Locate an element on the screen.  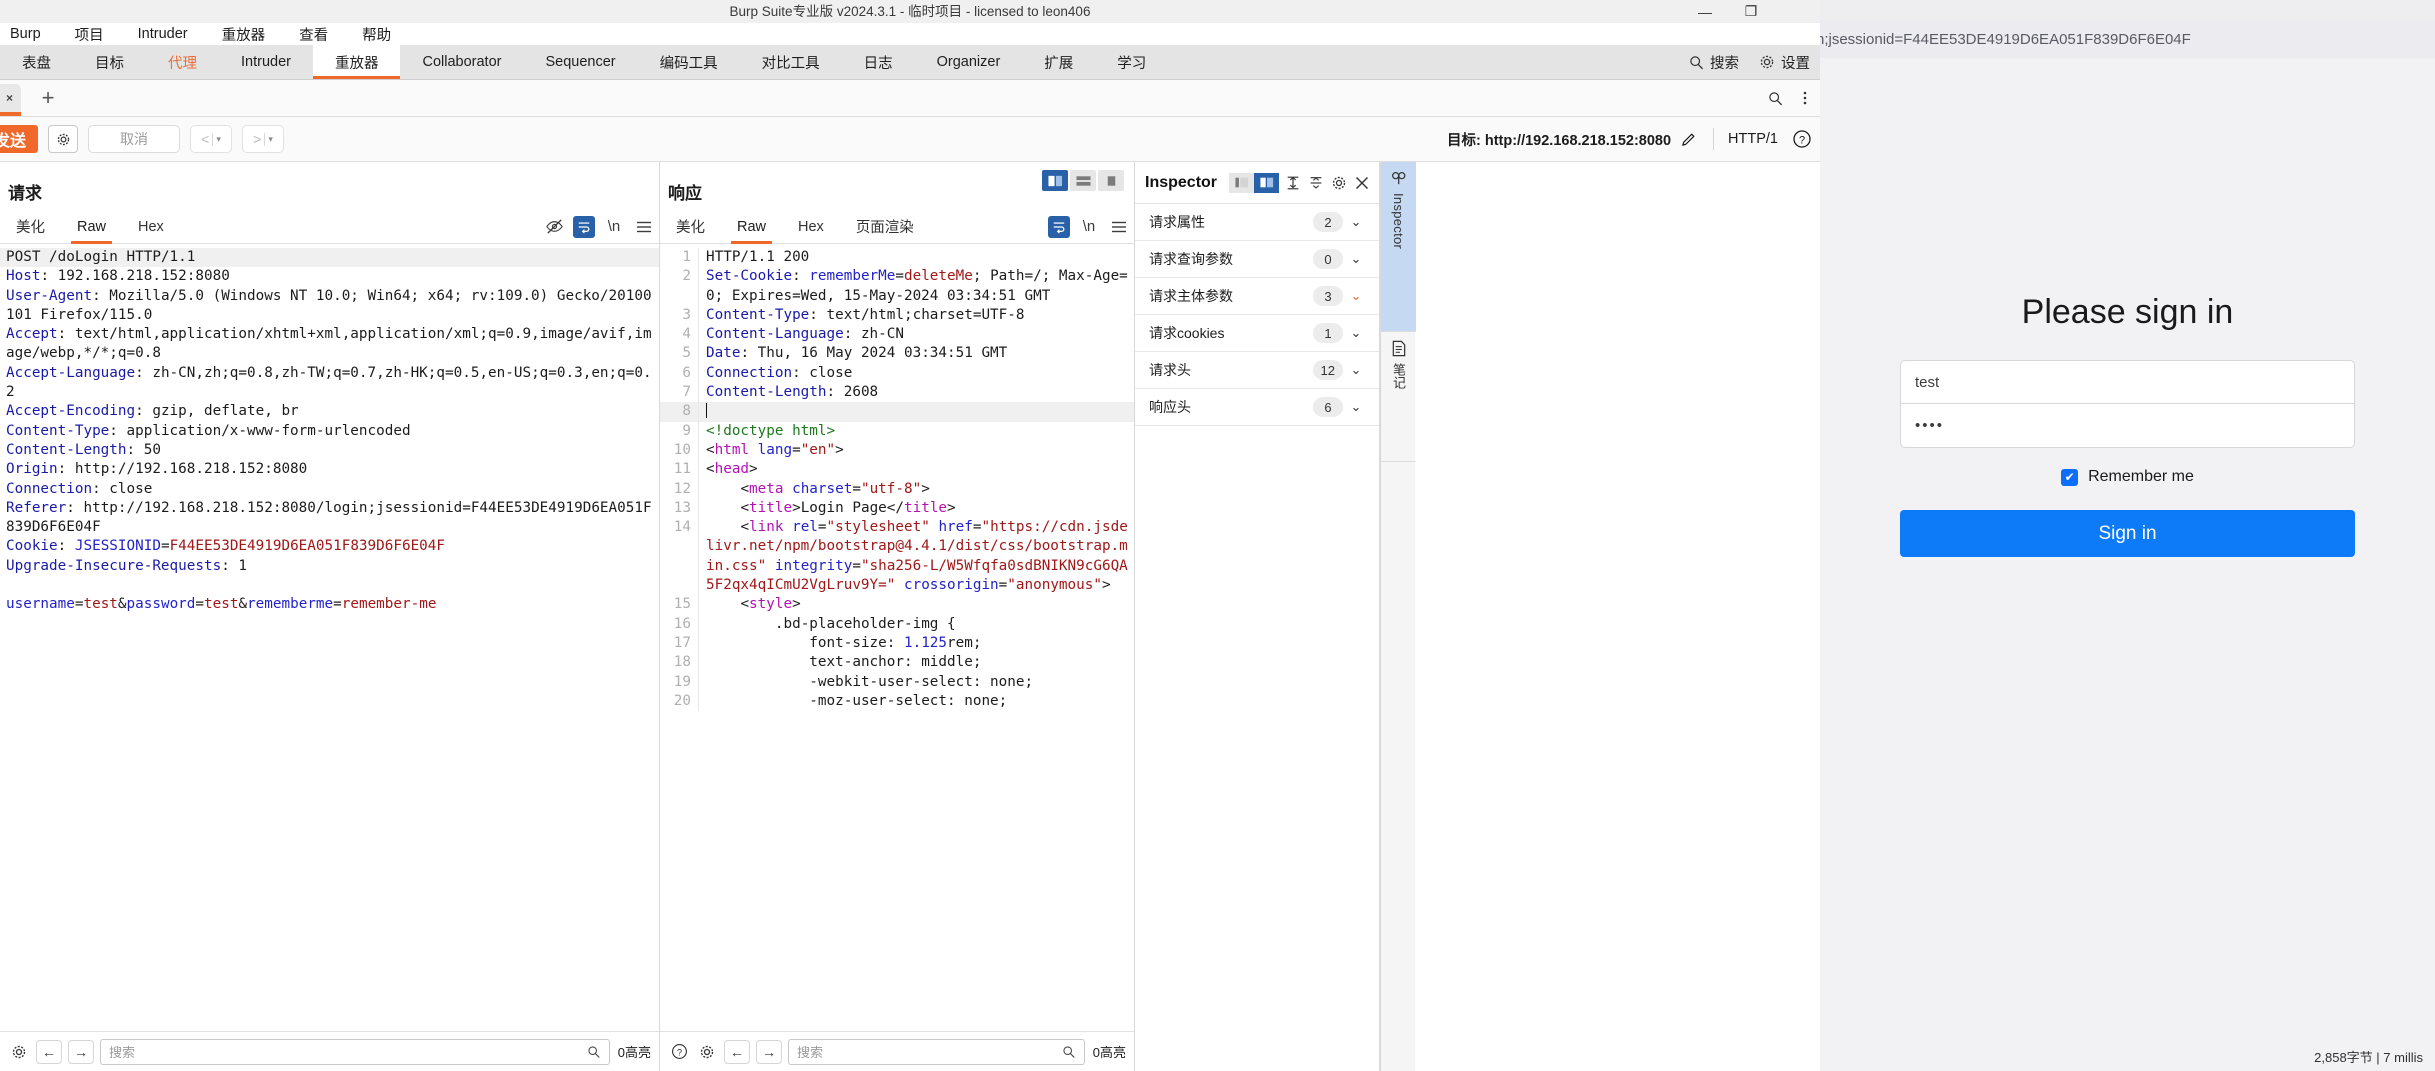
sign-in-button: Sign in is located at coordinates (2127, 533).